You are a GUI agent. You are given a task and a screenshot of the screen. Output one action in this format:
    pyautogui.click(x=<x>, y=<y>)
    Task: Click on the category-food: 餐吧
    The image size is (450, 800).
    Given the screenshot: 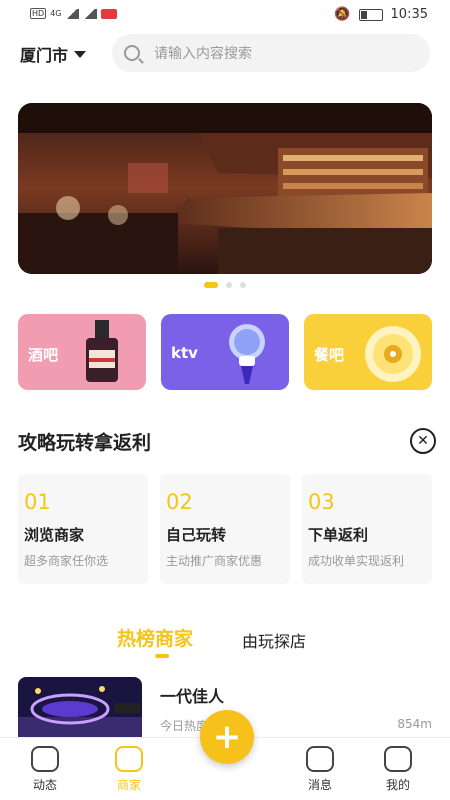 What is the action you would take?
    pyautogui.click(x=368, y=352)
    